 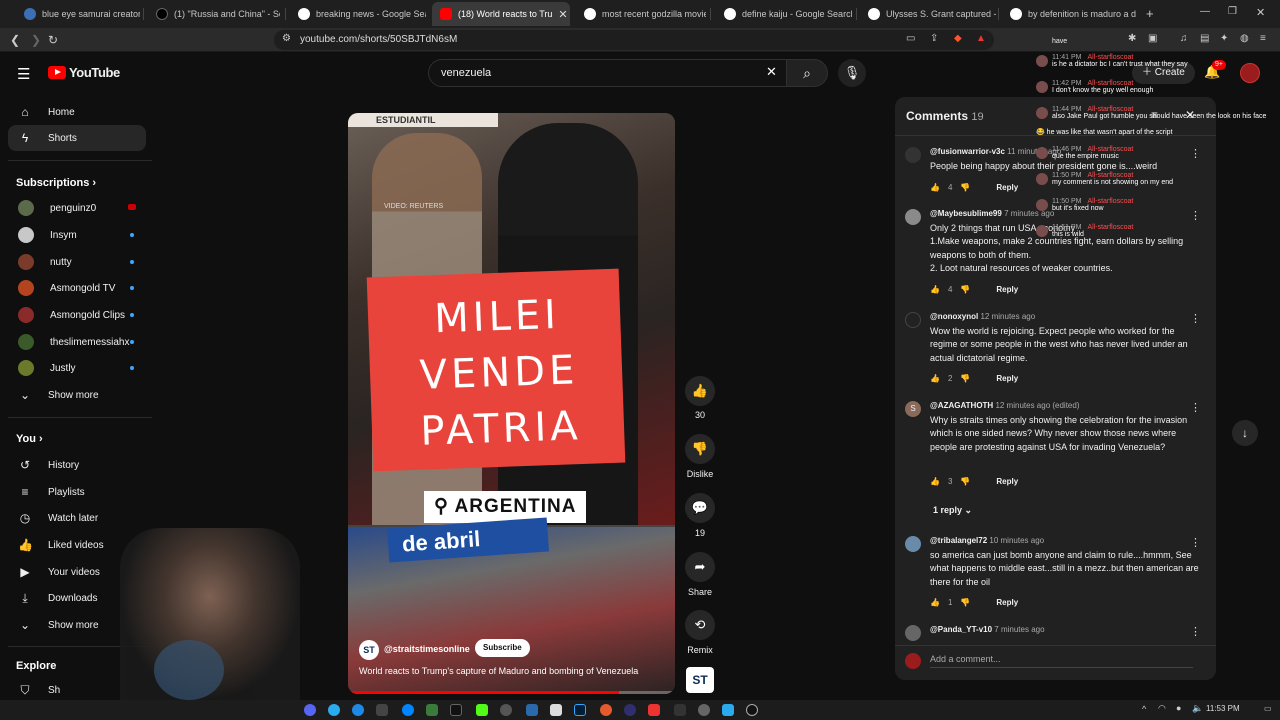 I want to click on clock: 11:53 PM, so click(x=1223, y=708).